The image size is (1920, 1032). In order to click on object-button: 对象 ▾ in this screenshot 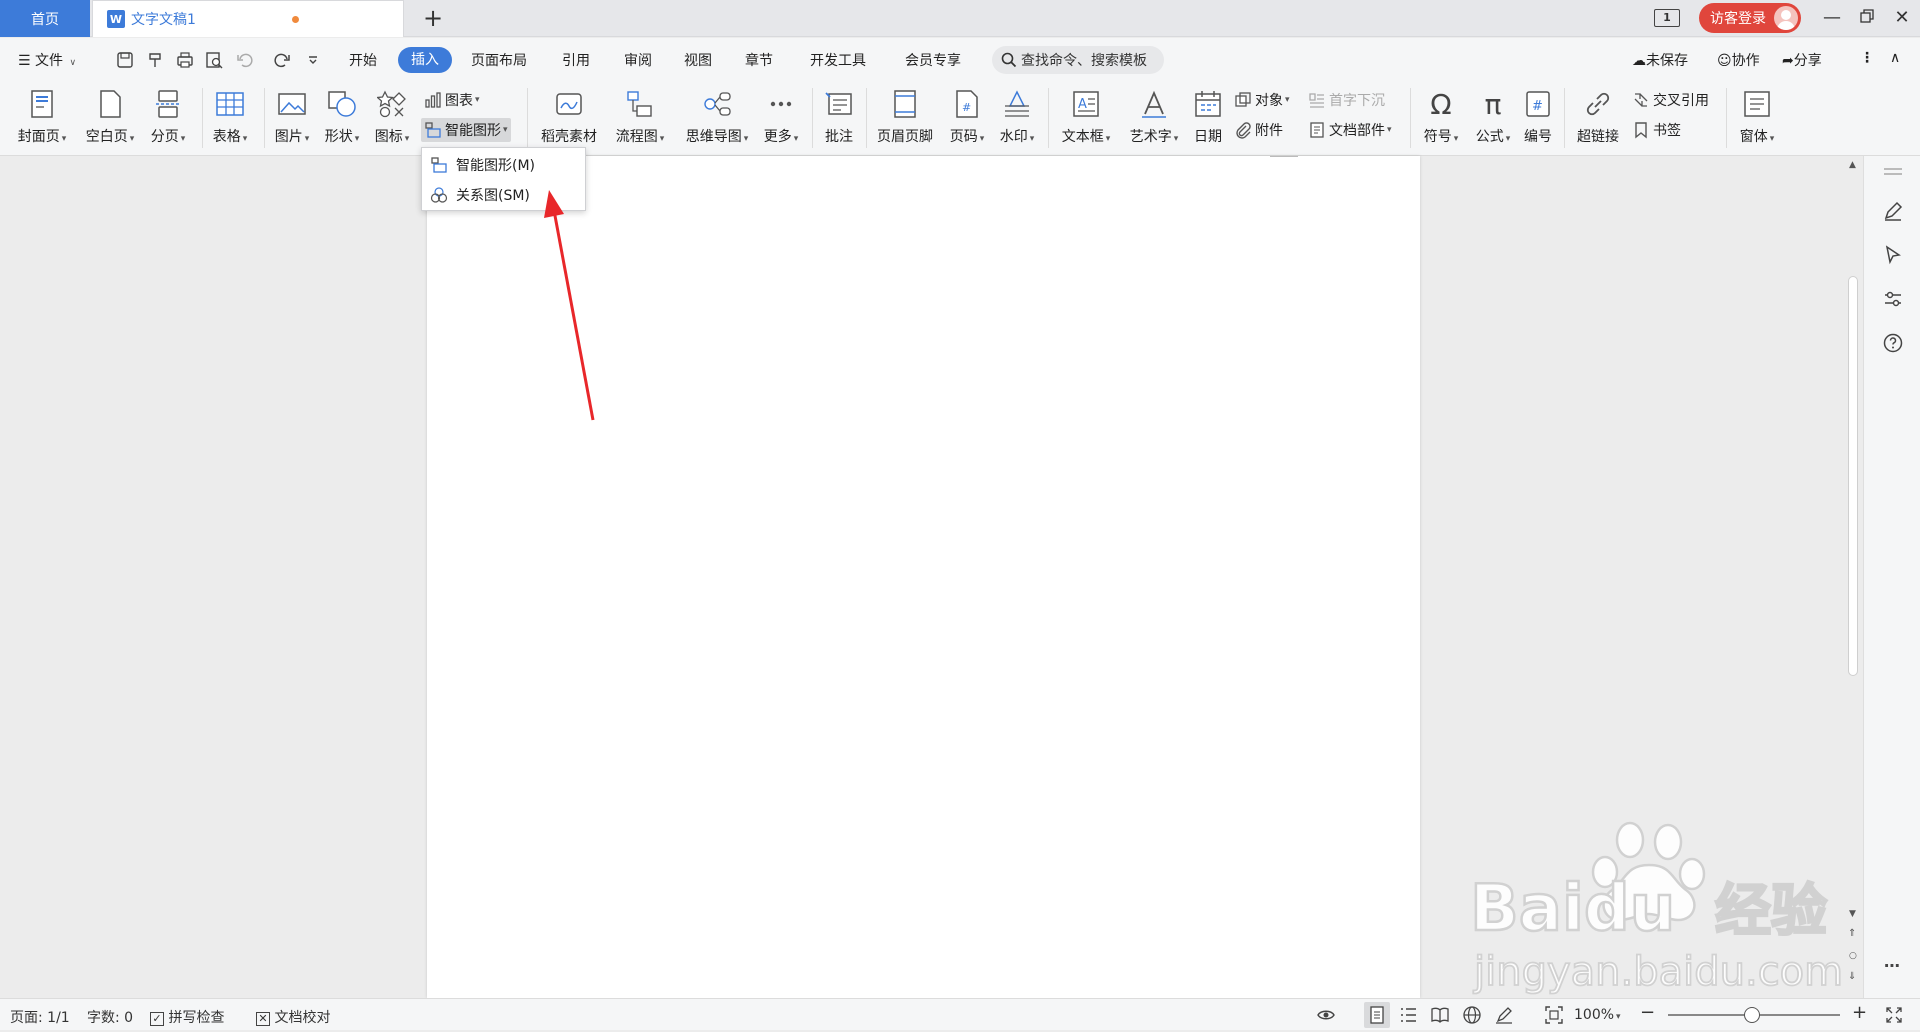, I will do `click(1262, 100)`.